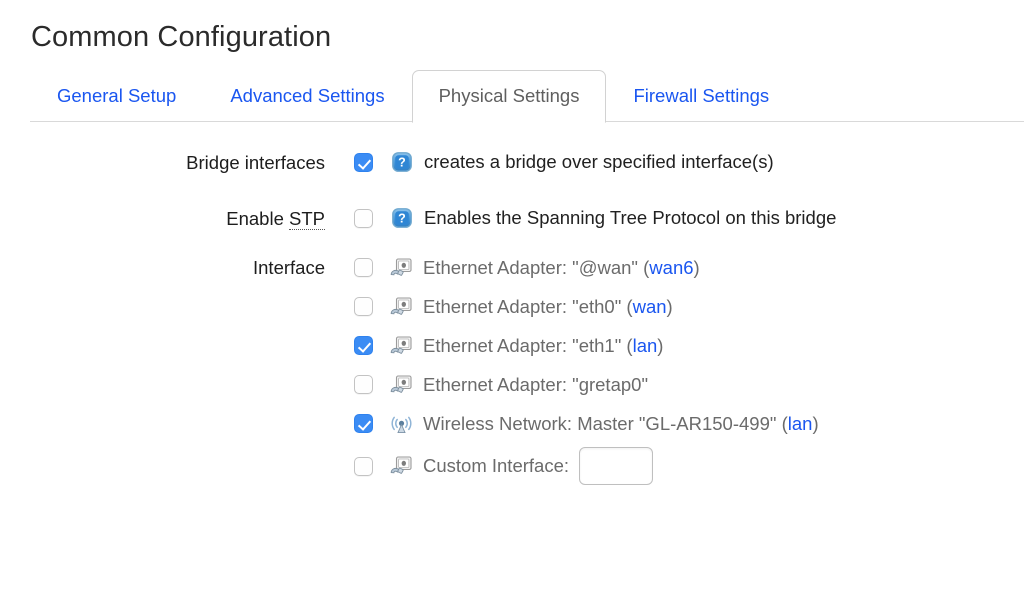  I want to click on network-link: wan6, so click(671, 268).